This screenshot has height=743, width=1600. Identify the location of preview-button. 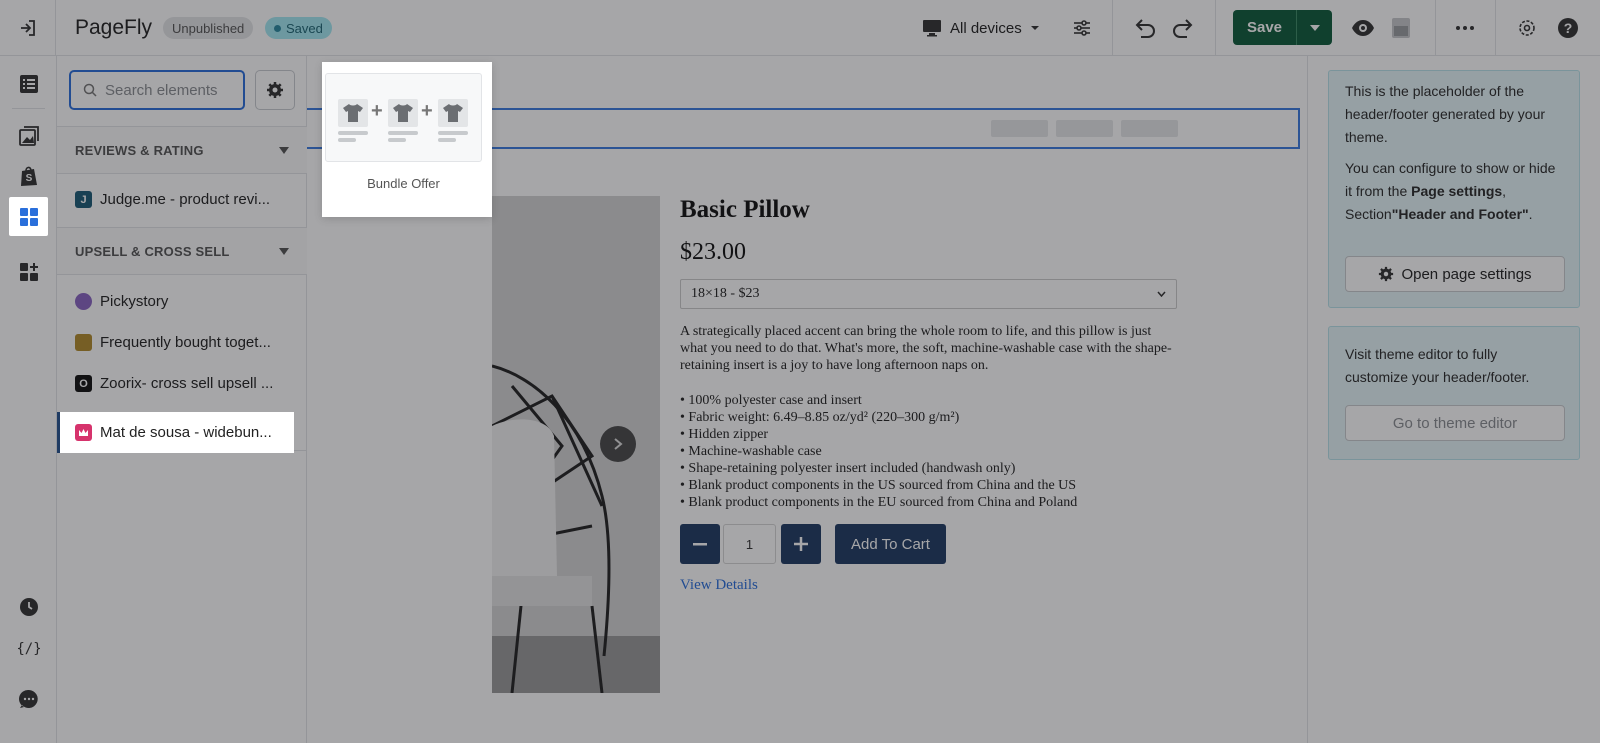
(1363, 28).